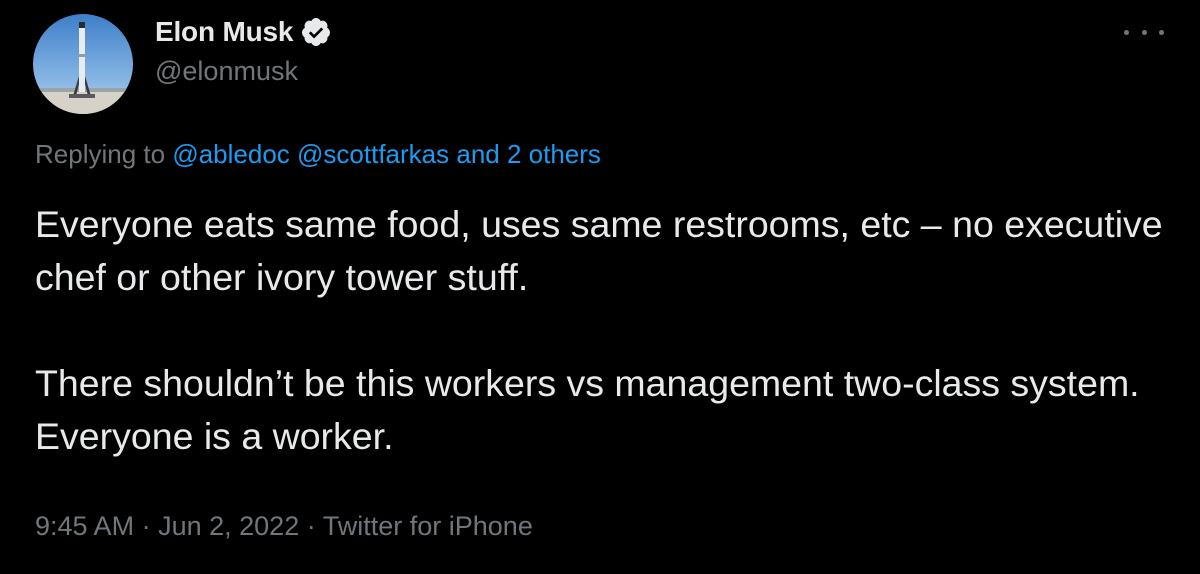 Image resolution: width=1200 pixels, height=574 pixels. I want to click on avatar, so click(83, 64).